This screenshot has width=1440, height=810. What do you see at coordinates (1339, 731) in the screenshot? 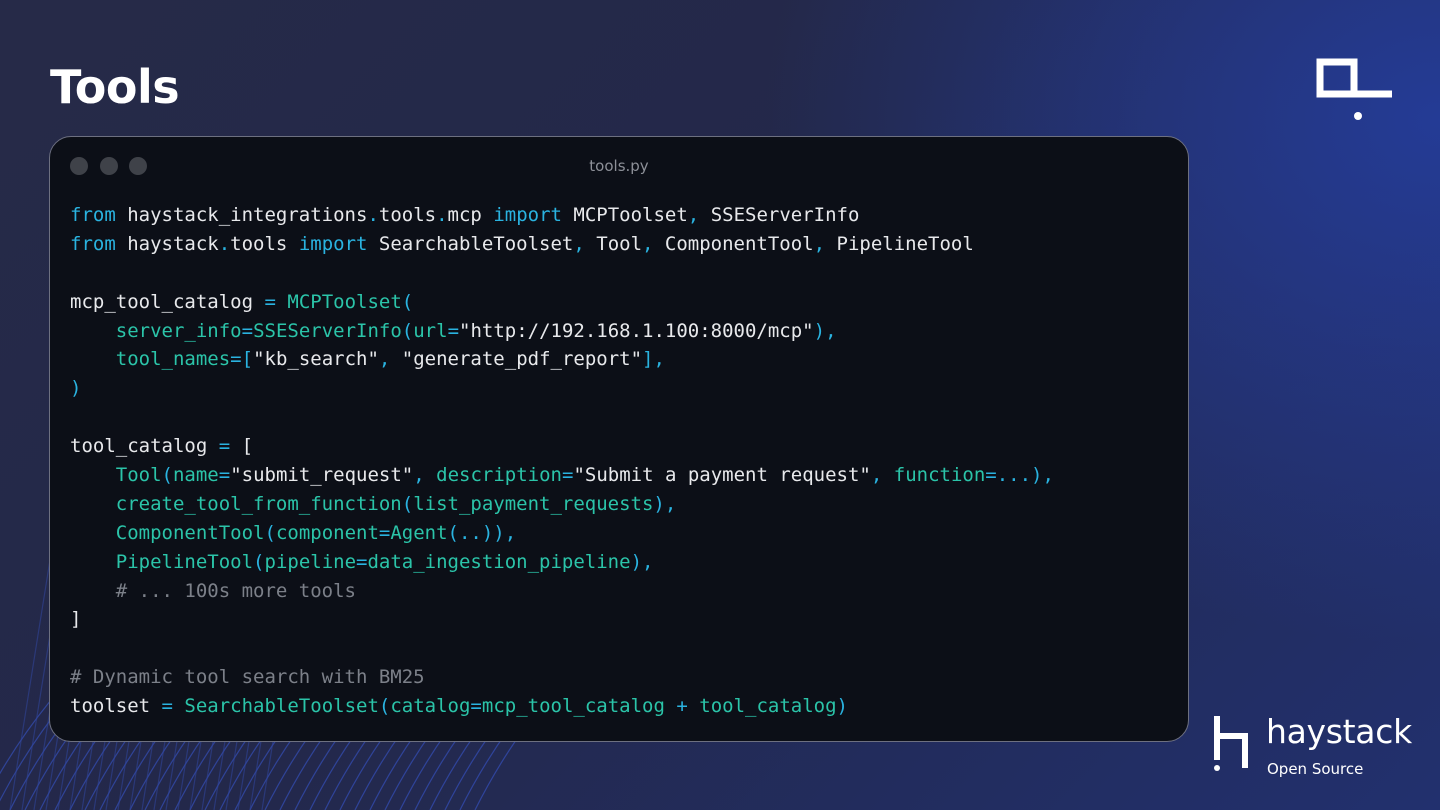
I see `brand-name: haystack` at bounding box center [1339, 731].